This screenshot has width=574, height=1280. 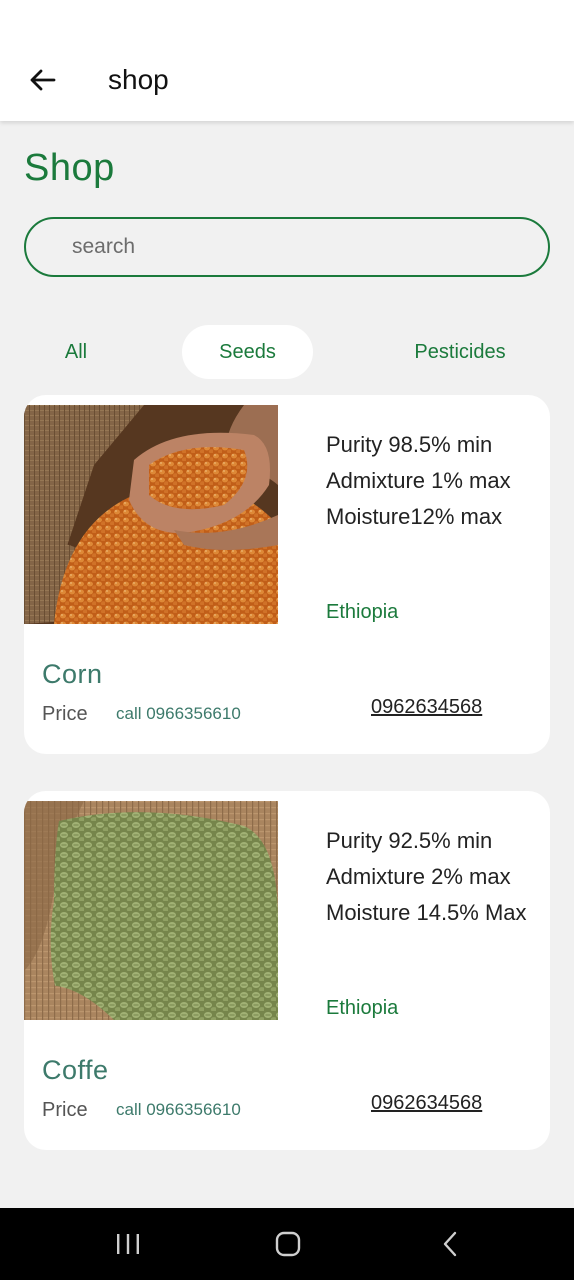 I want to click on back-chevron-icon, so click(x=450, y=1244).